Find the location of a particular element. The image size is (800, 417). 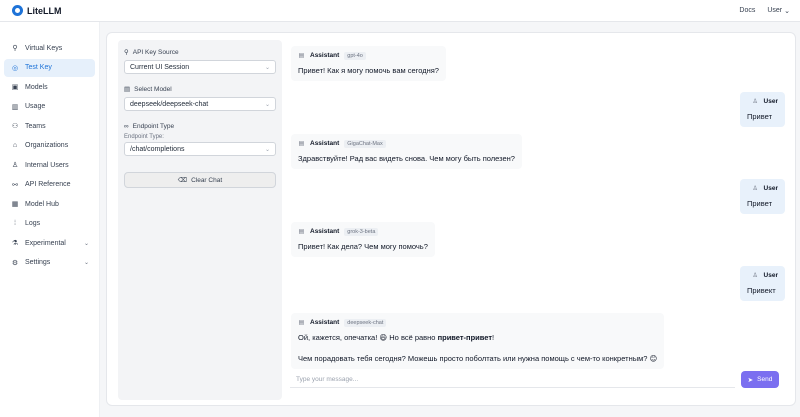

user-menu: User ⌄ is located at coordinates (778, 11).